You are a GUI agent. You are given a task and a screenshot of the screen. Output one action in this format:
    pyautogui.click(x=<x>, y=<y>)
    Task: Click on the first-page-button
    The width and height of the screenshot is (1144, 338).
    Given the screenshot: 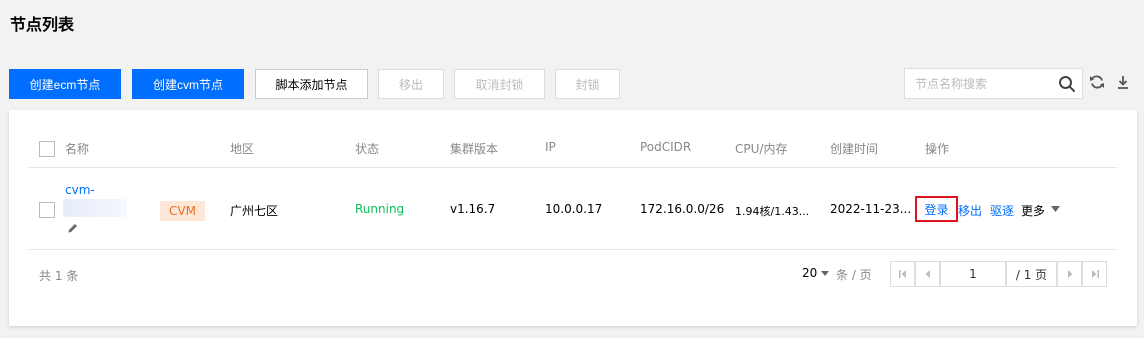 What is the action you would take?
    pyautogui.click(x=902, y=274)
    